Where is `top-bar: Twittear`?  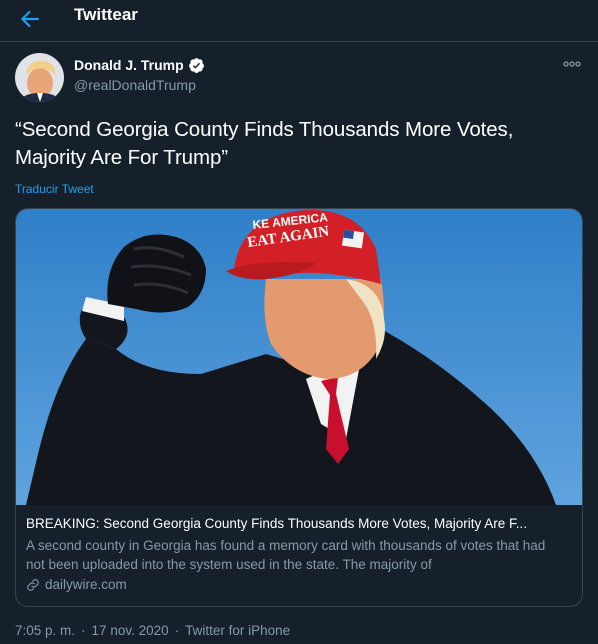 top-bar: Twittear is located at coordinates (299, 21).